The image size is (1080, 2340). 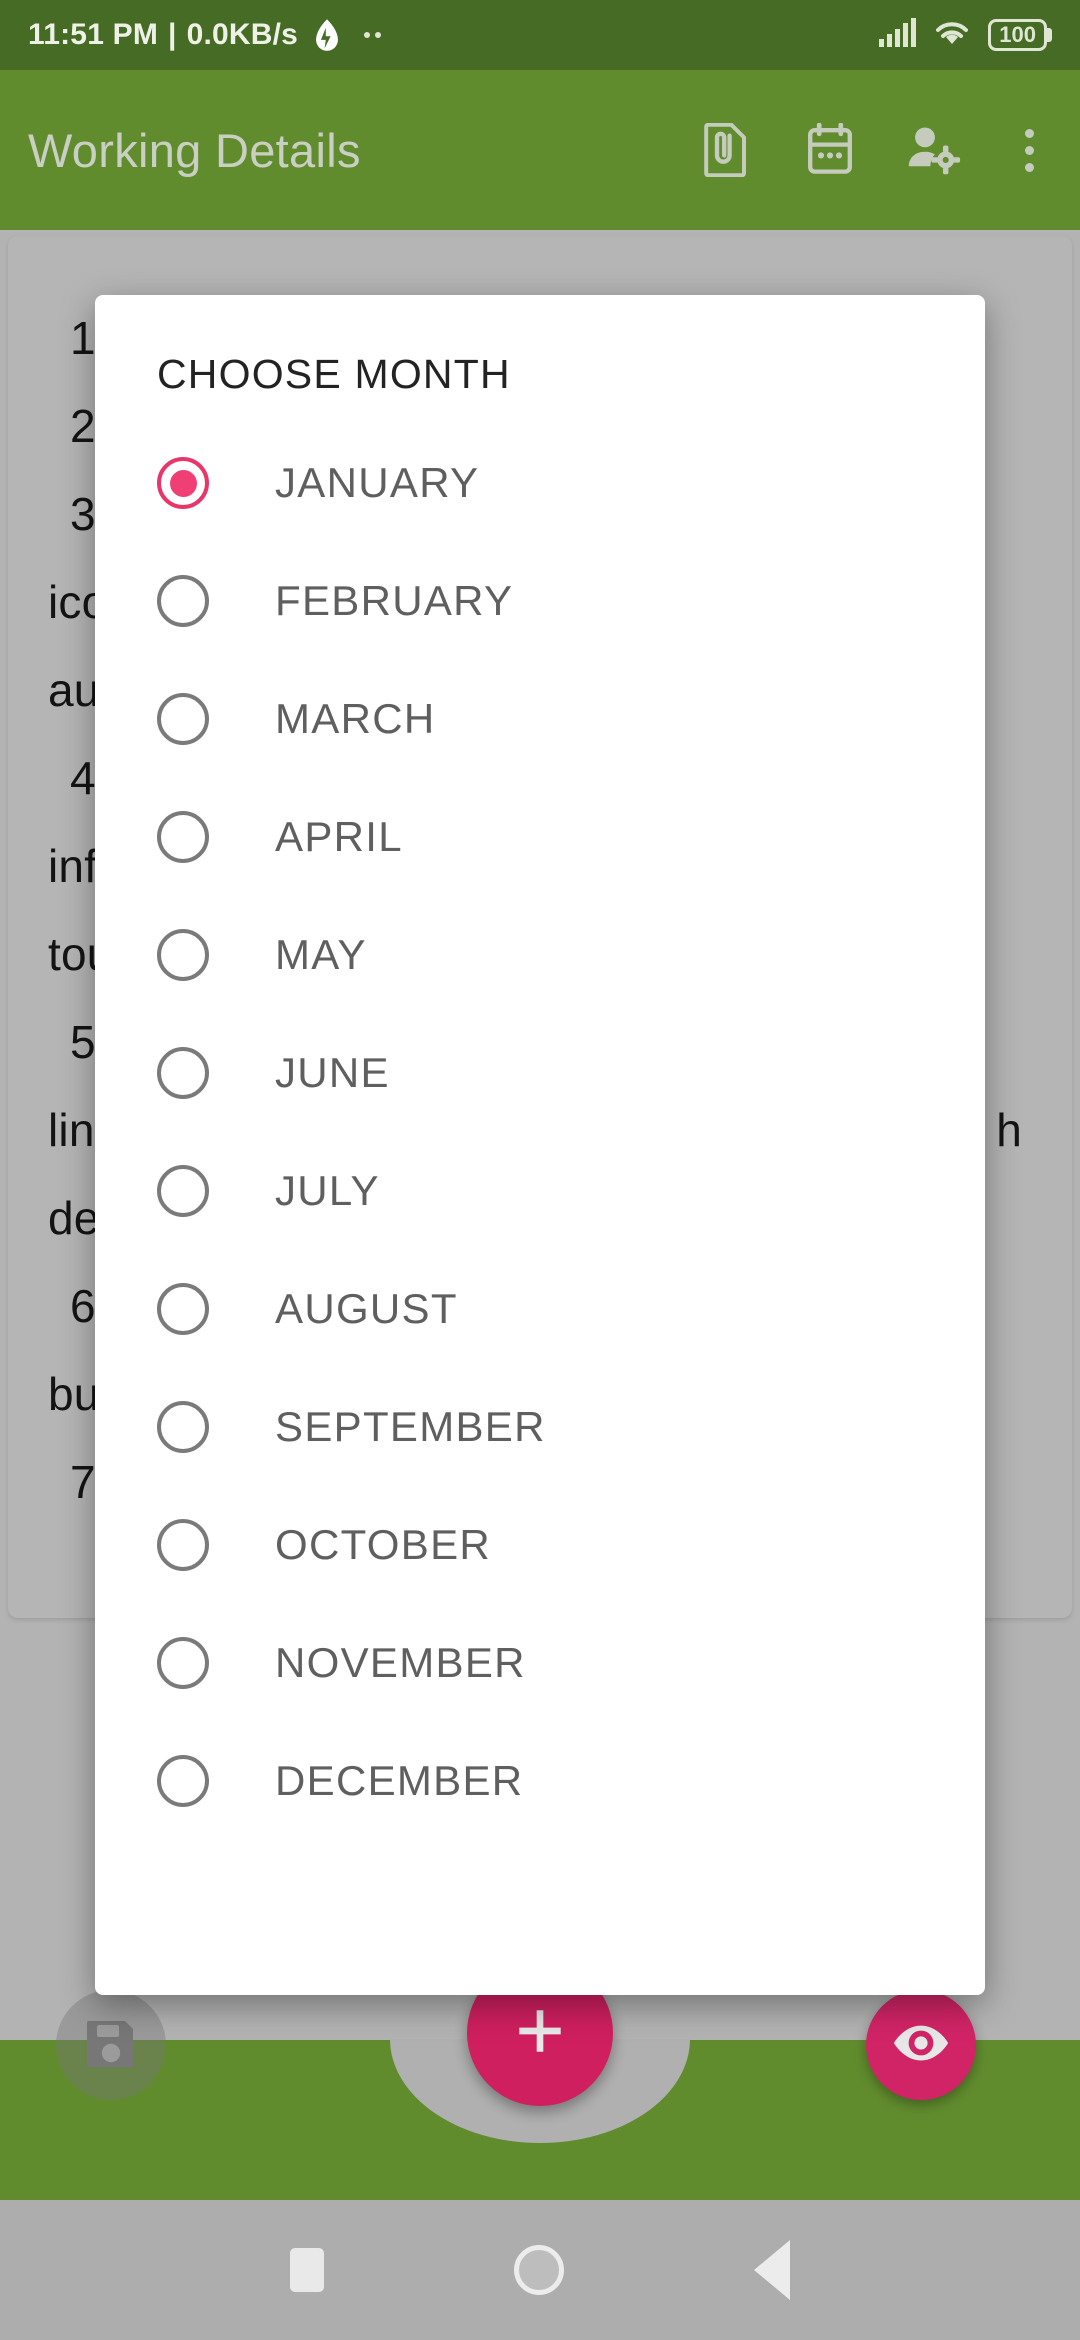 I want to click on month-option-label: JANUARY, so click(x=377, y=482).